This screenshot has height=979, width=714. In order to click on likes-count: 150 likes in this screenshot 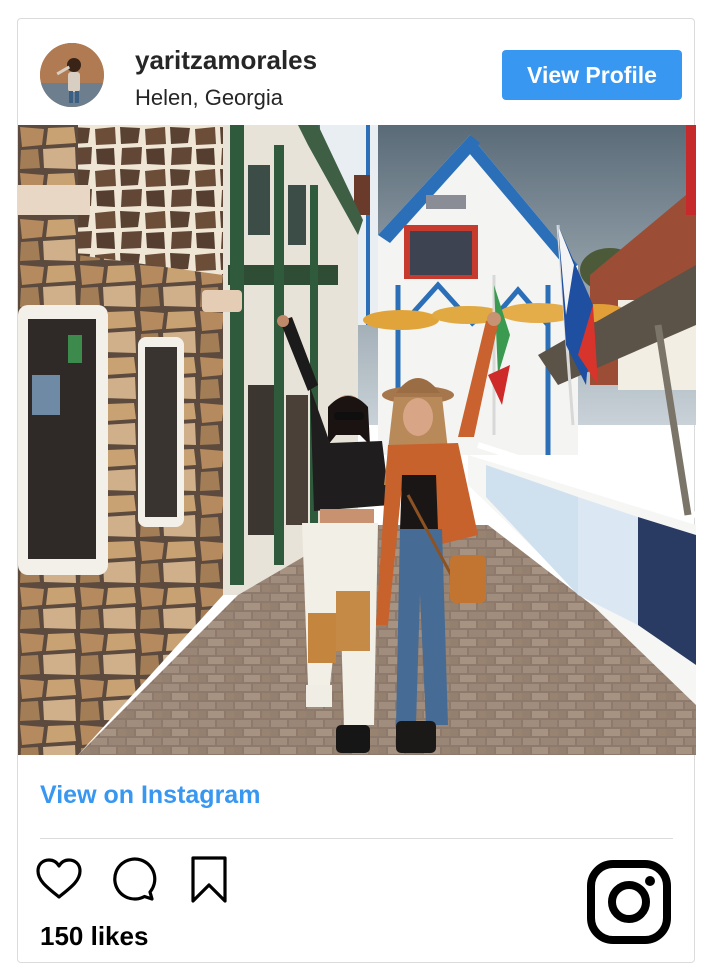, I will do `click(94, 936)`.